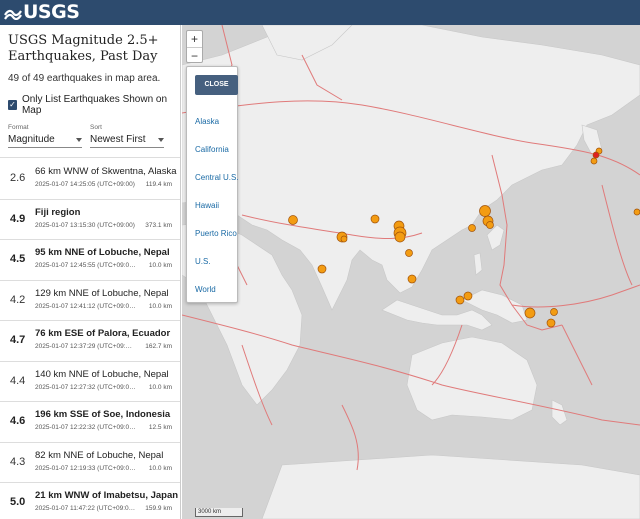  Describe the element at coordinates (158, 346) in the screenshot. I see `earthquake-depth: 162.7 km` at that location.